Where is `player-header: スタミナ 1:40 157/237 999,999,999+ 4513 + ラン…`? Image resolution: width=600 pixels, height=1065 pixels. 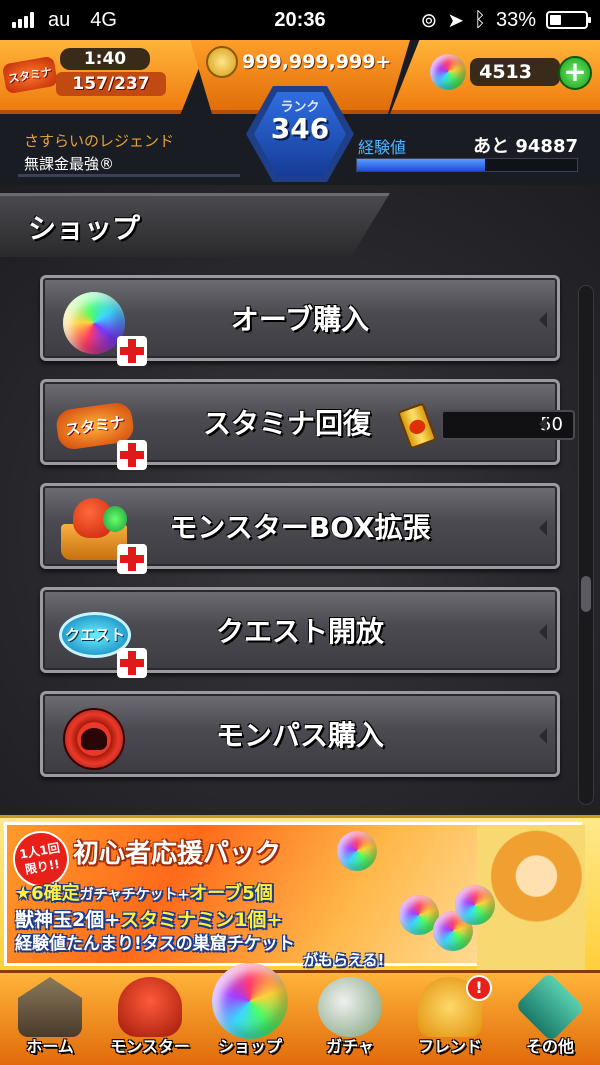
player-header: スタミナ 1:40 157/237 999,999,999+ 4513 + ラン… is located at coordinates (300, 112).